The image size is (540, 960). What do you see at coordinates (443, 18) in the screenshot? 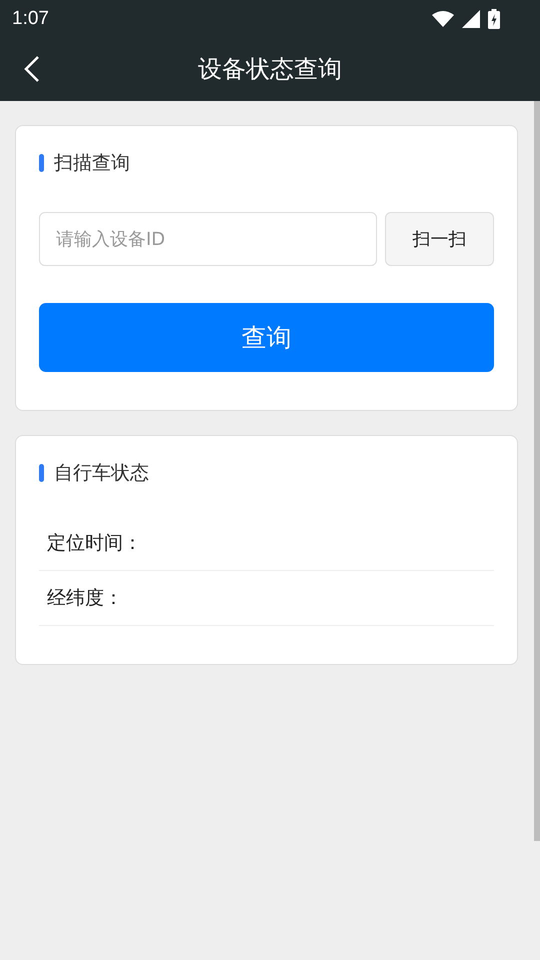
I see `wifi-icon` at bounding box center [443, 18].